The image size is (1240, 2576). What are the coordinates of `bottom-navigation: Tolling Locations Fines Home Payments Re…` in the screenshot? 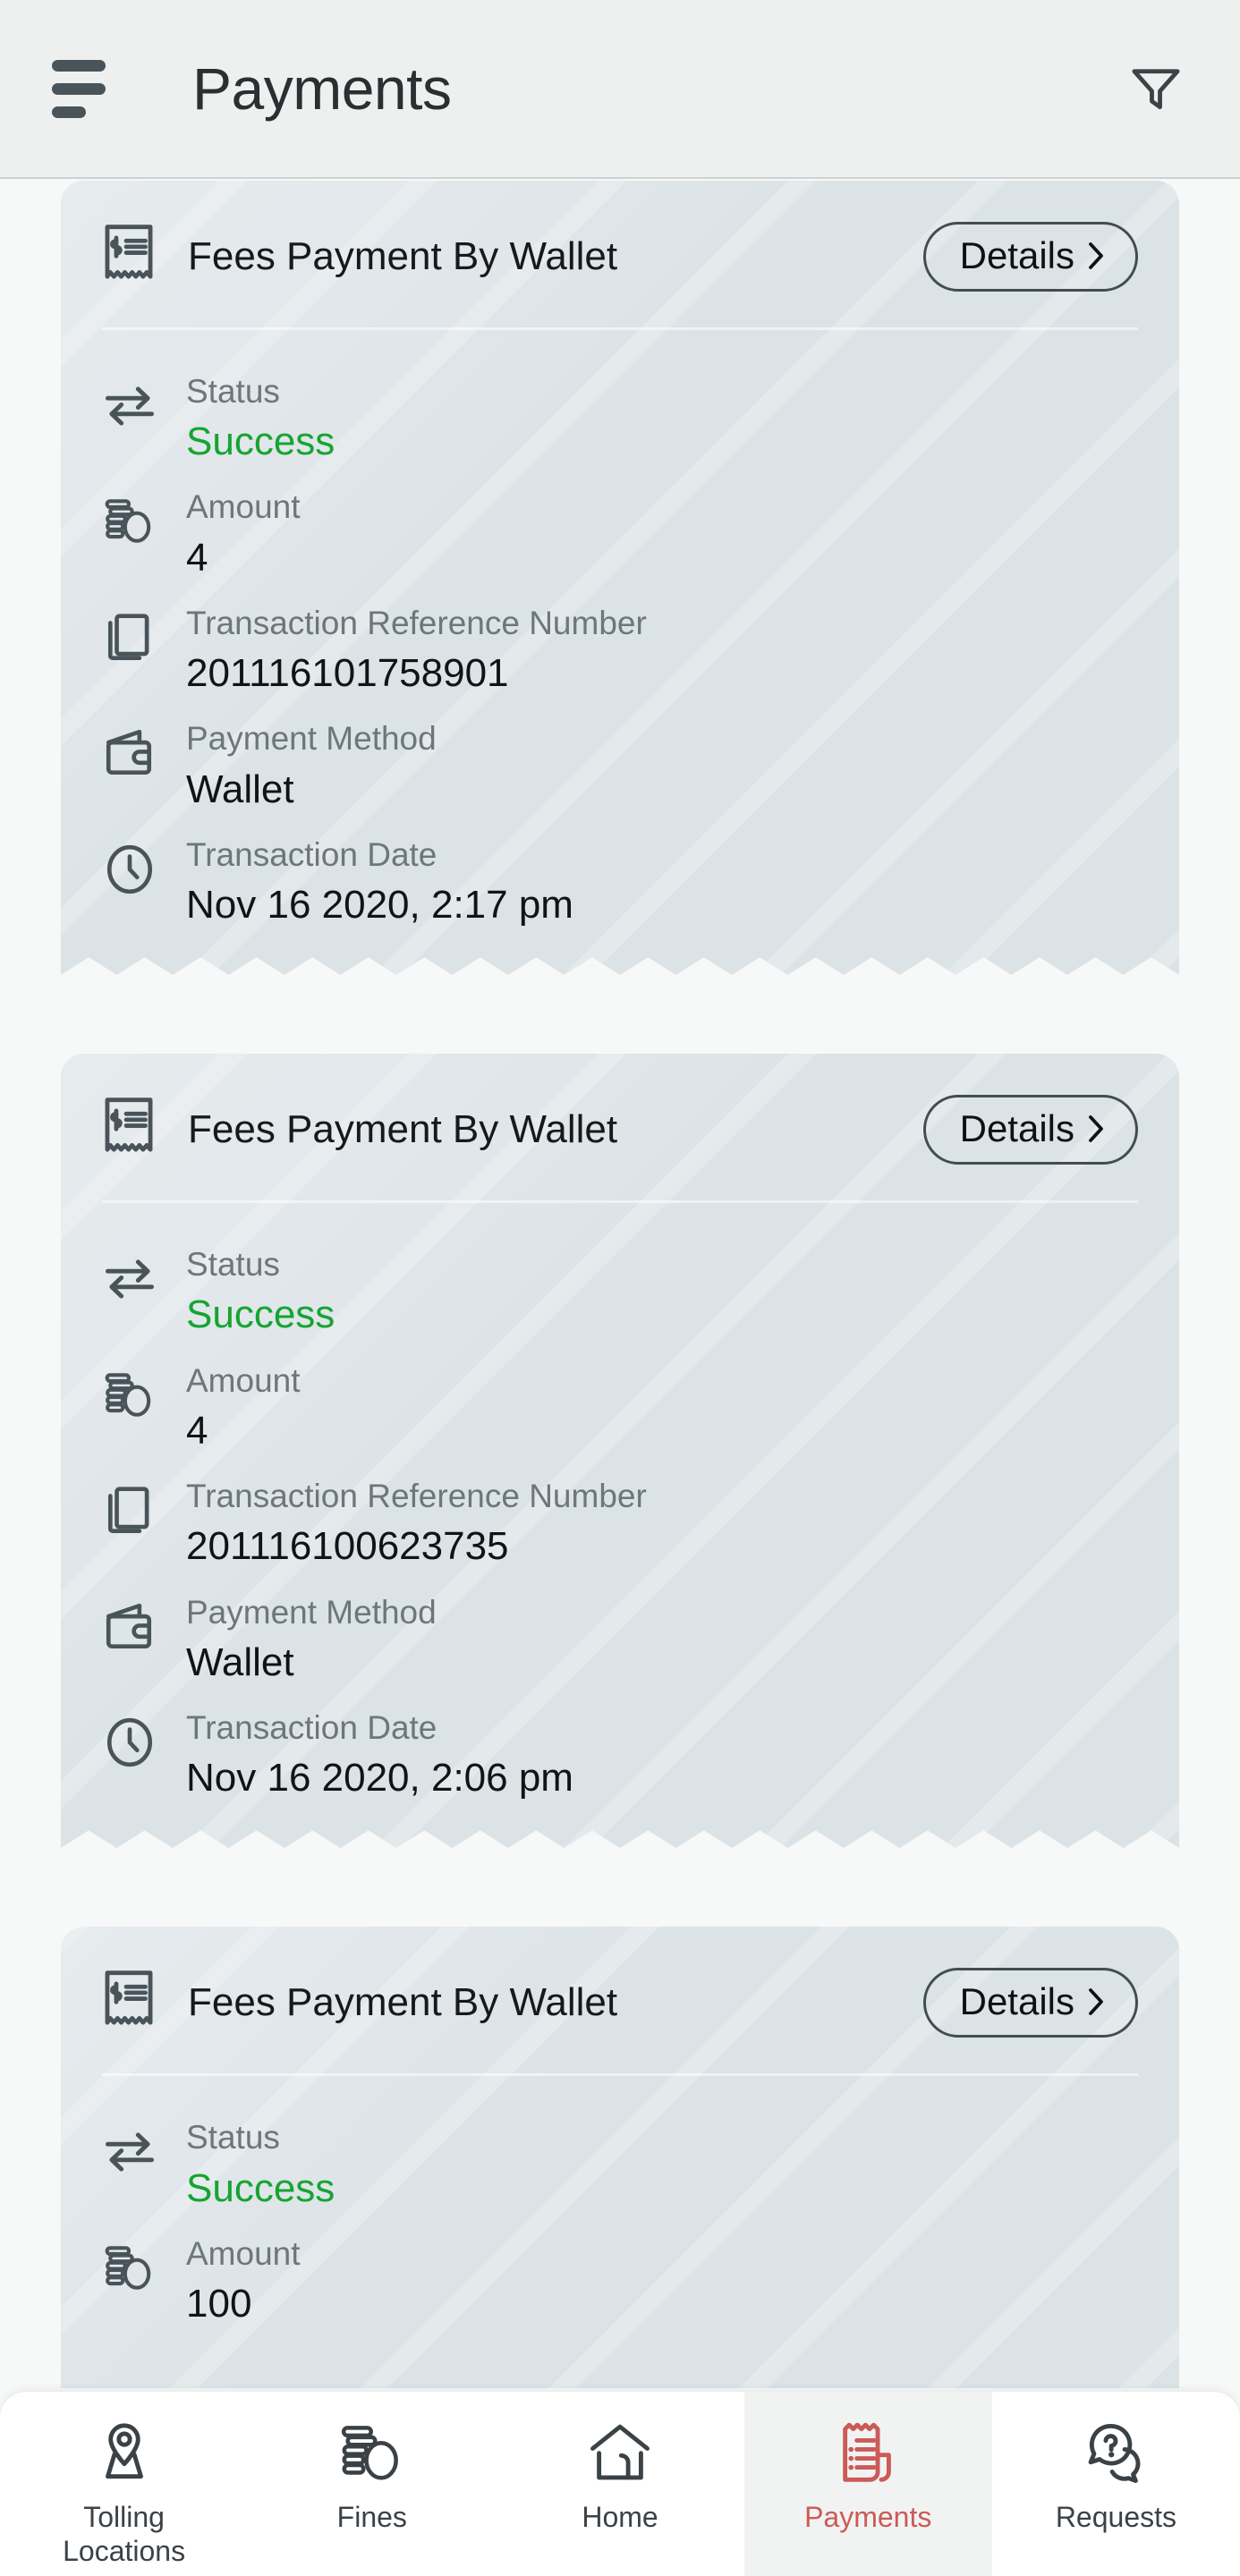 It's located at (620, 2484).